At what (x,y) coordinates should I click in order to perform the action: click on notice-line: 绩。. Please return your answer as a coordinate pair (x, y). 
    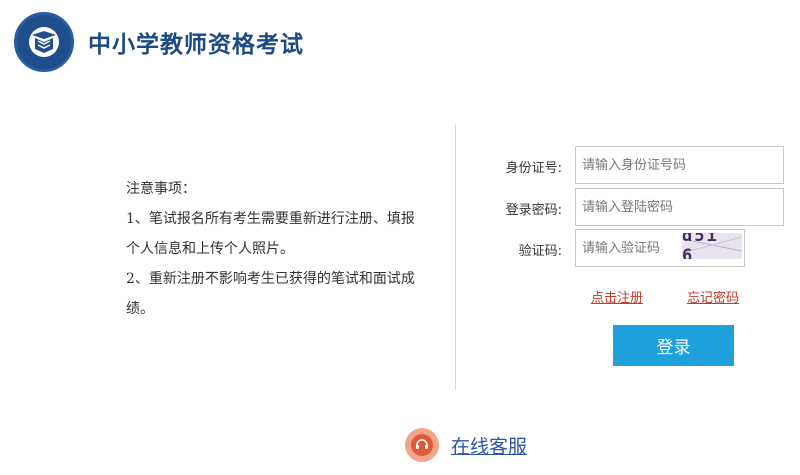
    Looking at the image, I should click on (140, 309).